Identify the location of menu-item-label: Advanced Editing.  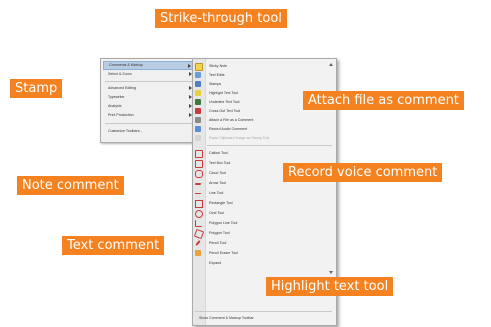
(122, 88).